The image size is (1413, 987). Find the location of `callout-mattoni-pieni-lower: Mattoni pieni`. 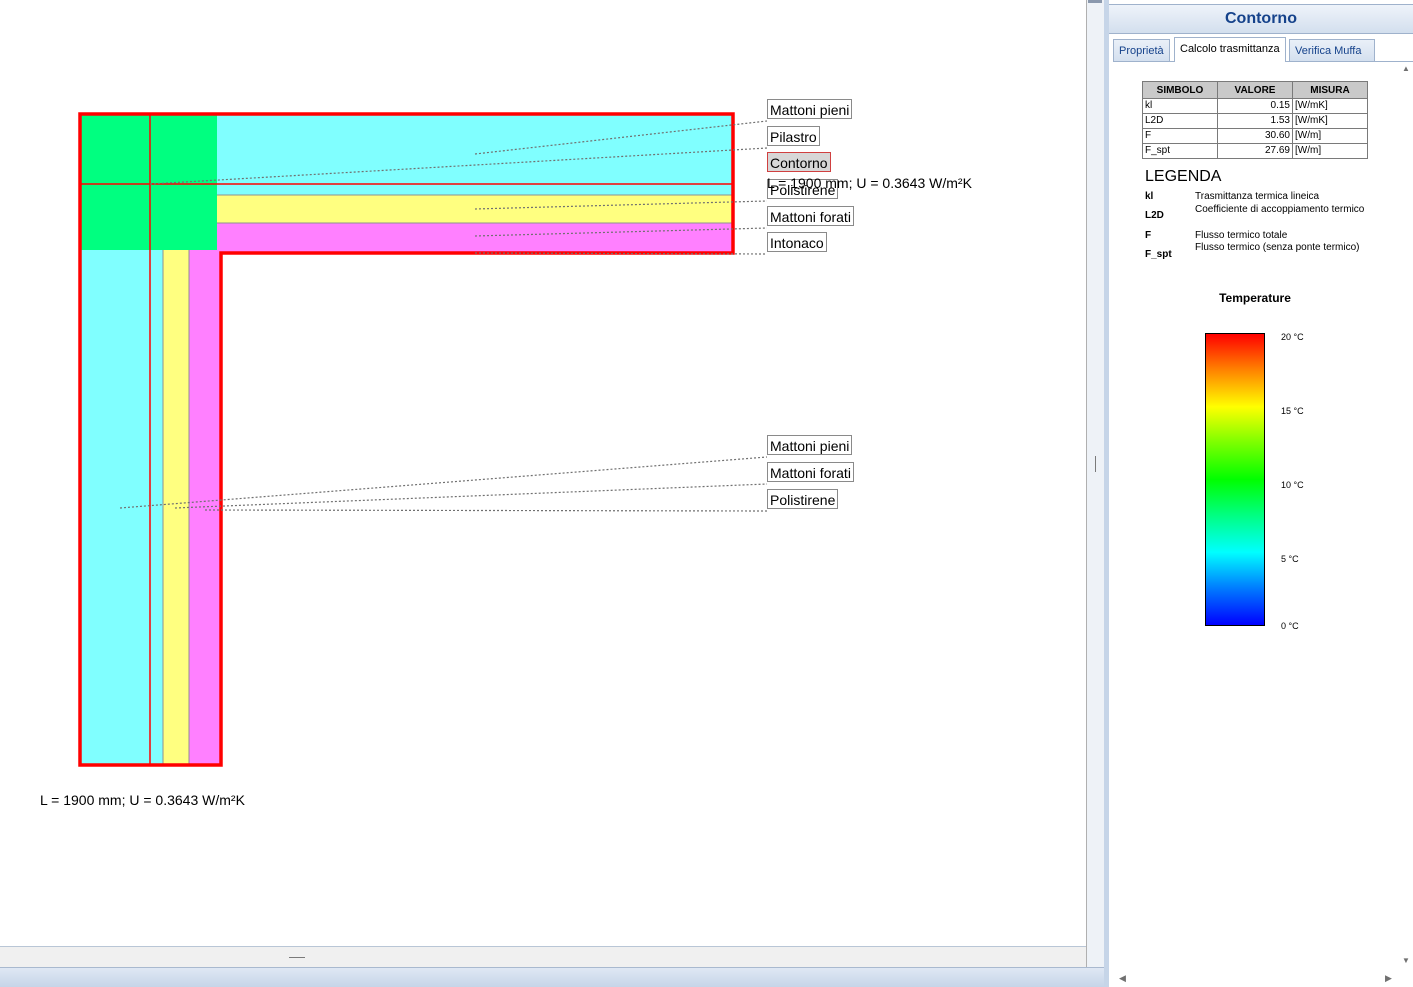

callout-mattoni-pieni-lower: Mattoni pieni is located at coordinates (810, 445).